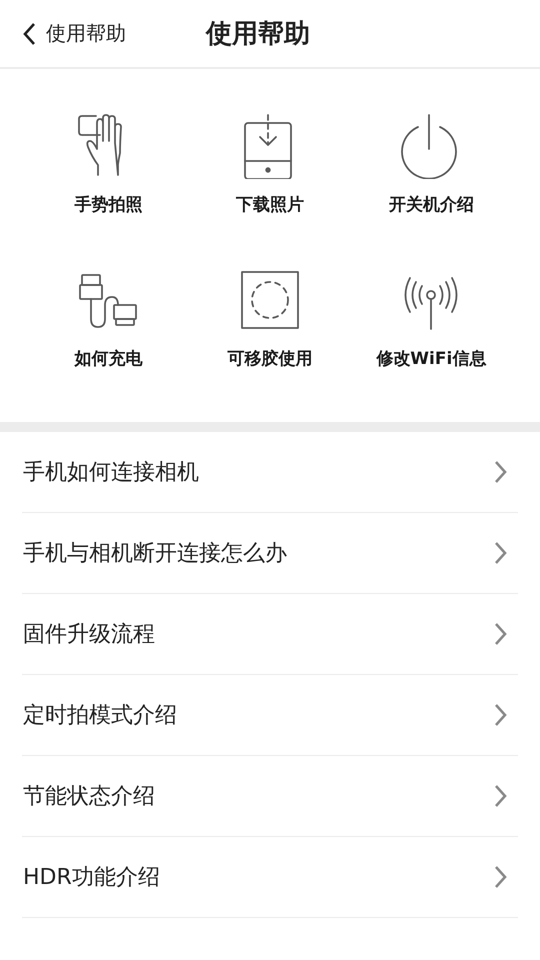 Image resolution: width=540 pixels, height=960 pixels. What do you see at coordinates (89, 635) in the screenshot?
I see `help-topic-label: 固件升级流程` at bounding box center [89, 635].